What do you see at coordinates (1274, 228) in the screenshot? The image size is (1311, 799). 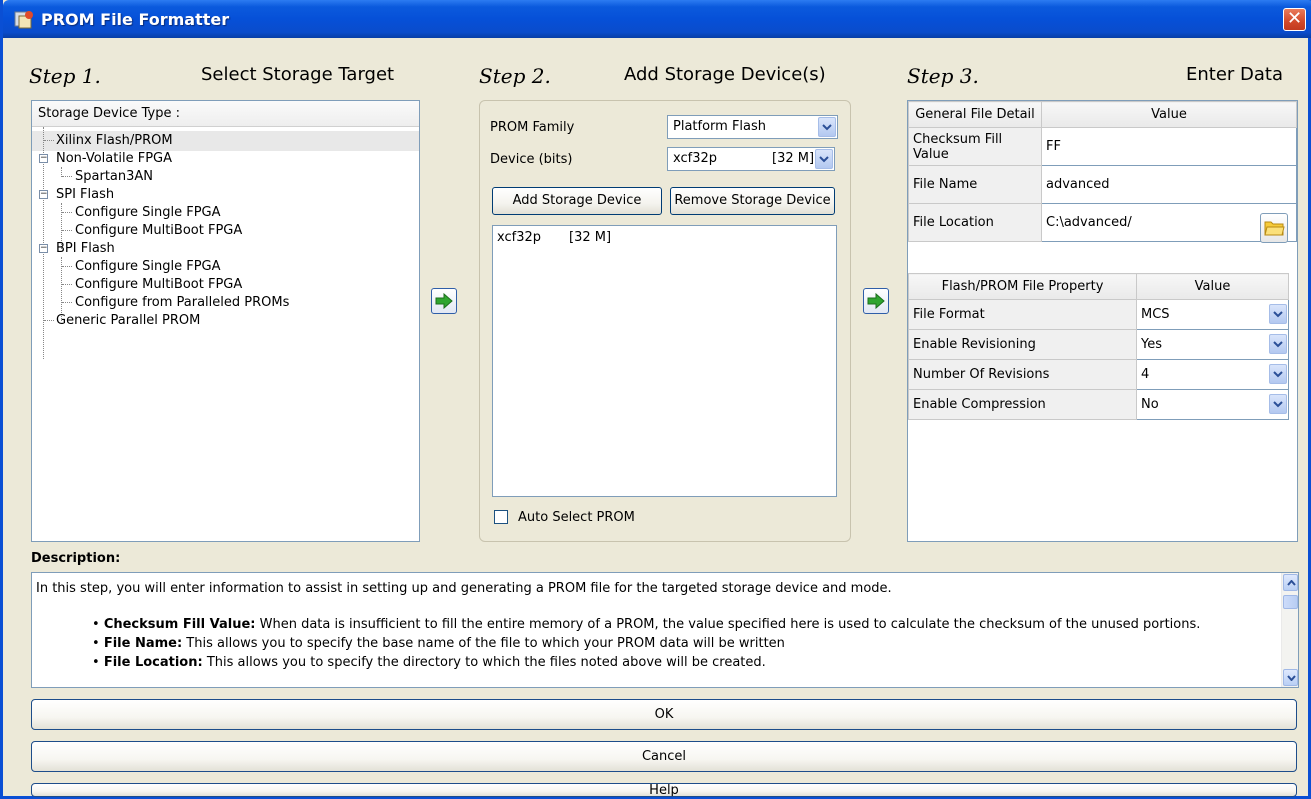 I see `browse-folder-button` at bounding box center [1274, 228].